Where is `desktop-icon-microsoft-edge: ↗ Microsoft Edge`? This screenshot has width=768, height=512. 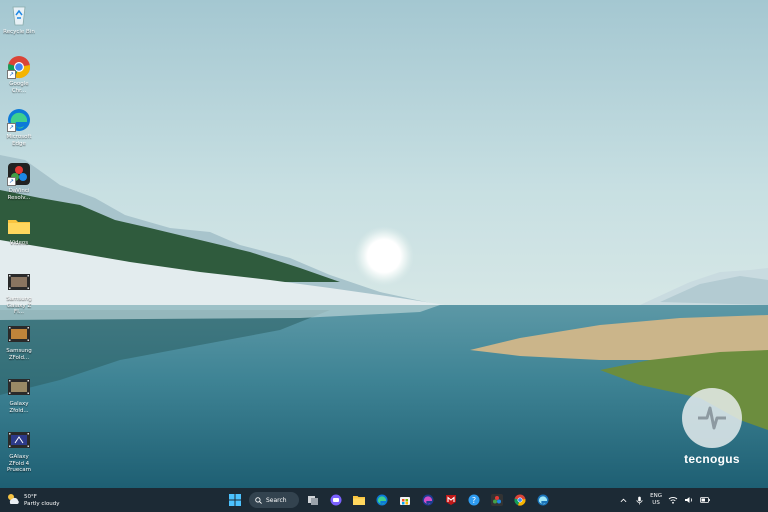
desktop-icon-microsoft-edge: ↗ Microsoft Edge is located at coordinates (19, 127).